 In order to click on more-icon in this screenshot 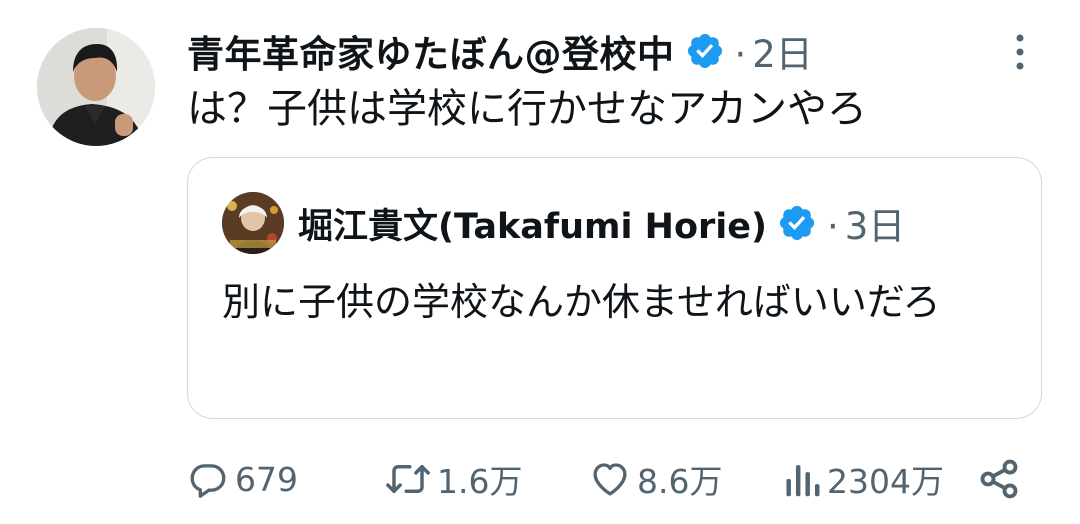, I will do `click(1020, 52)`.